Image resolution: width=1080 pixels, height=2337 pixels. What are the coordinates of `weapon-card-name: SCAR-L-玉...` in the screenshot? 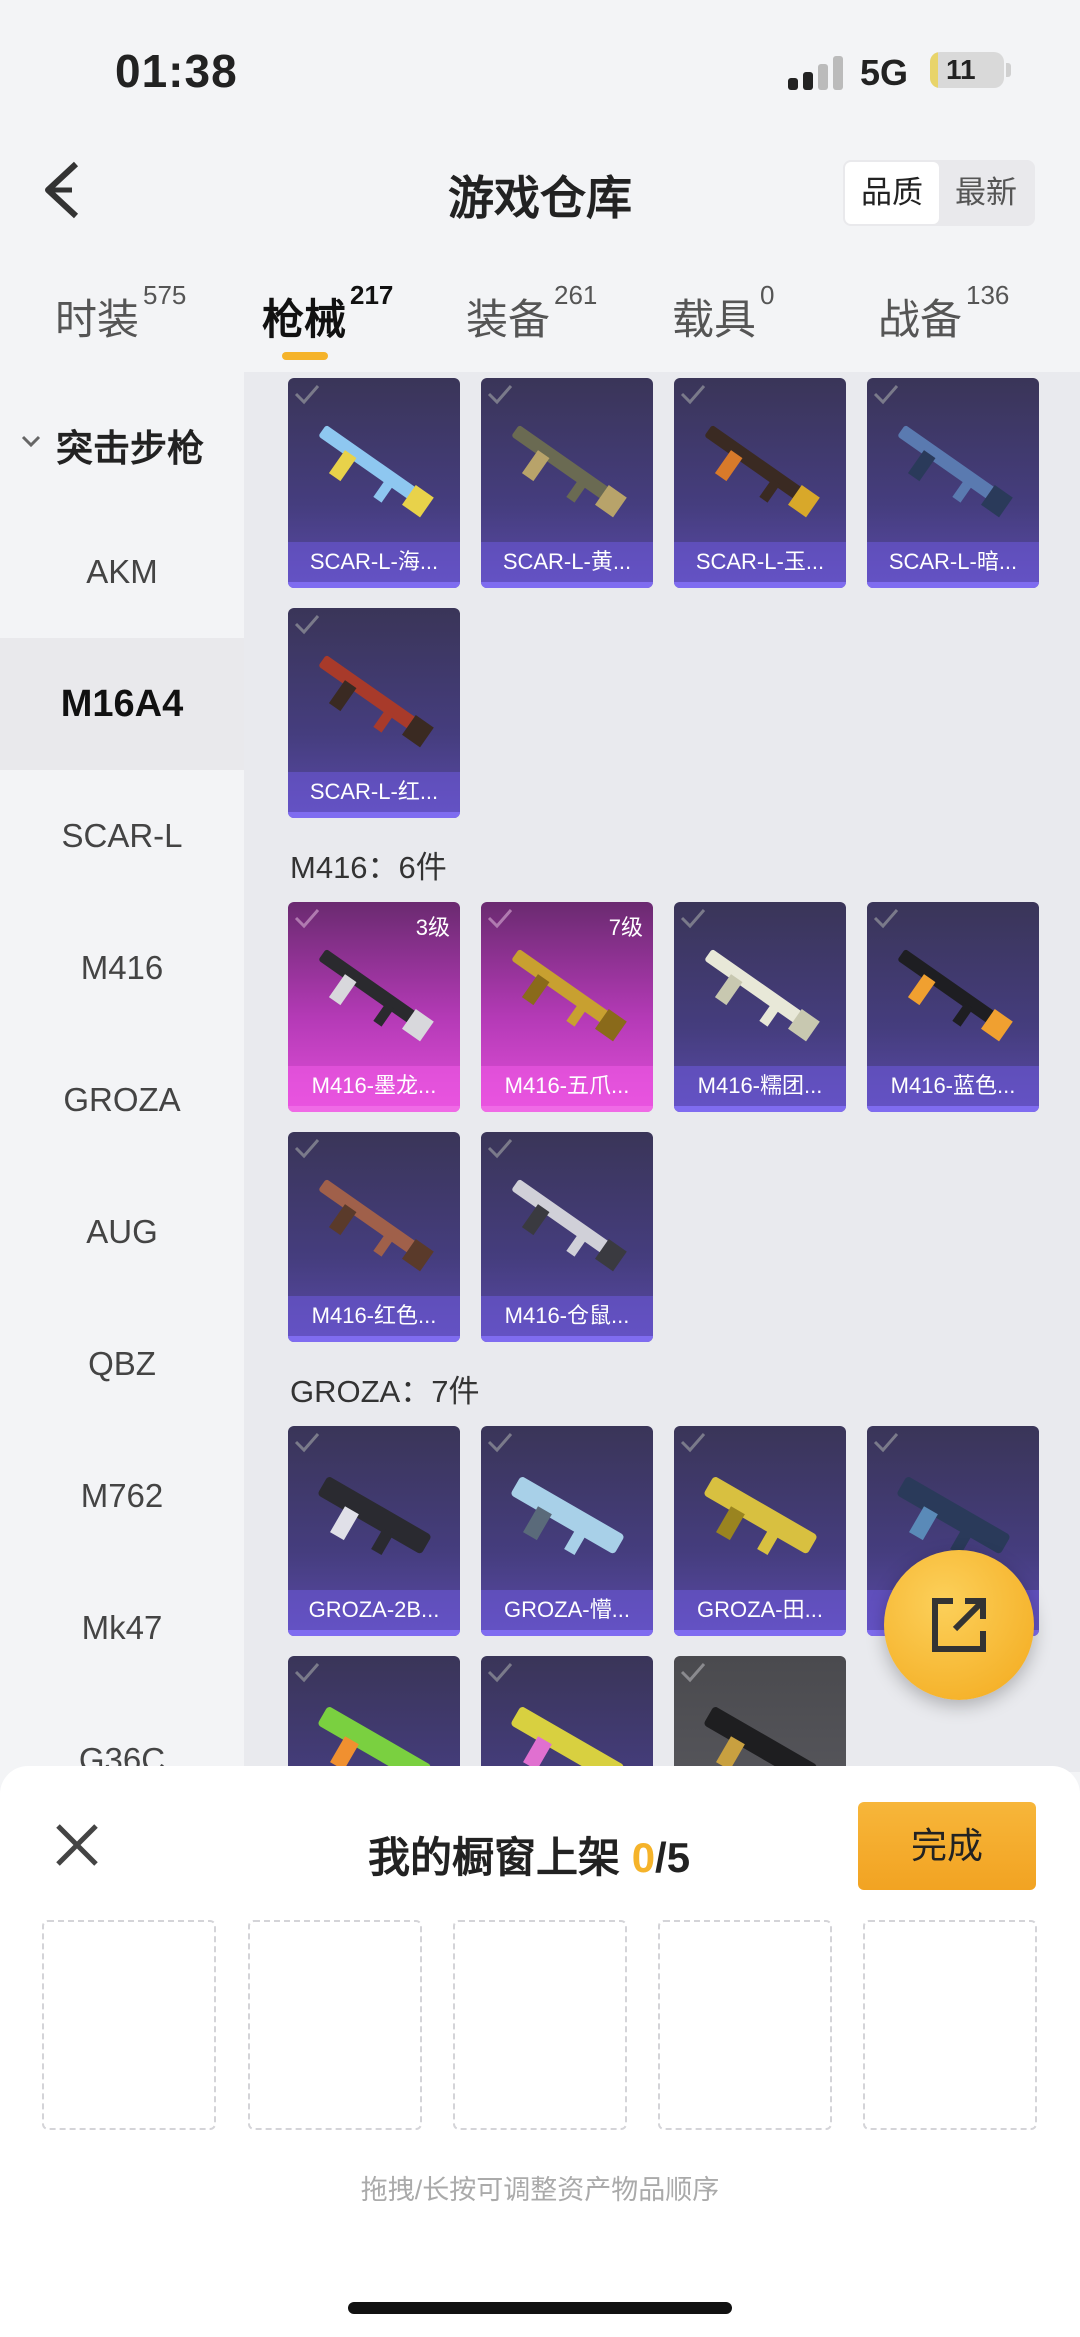 It's located at (760, 562).